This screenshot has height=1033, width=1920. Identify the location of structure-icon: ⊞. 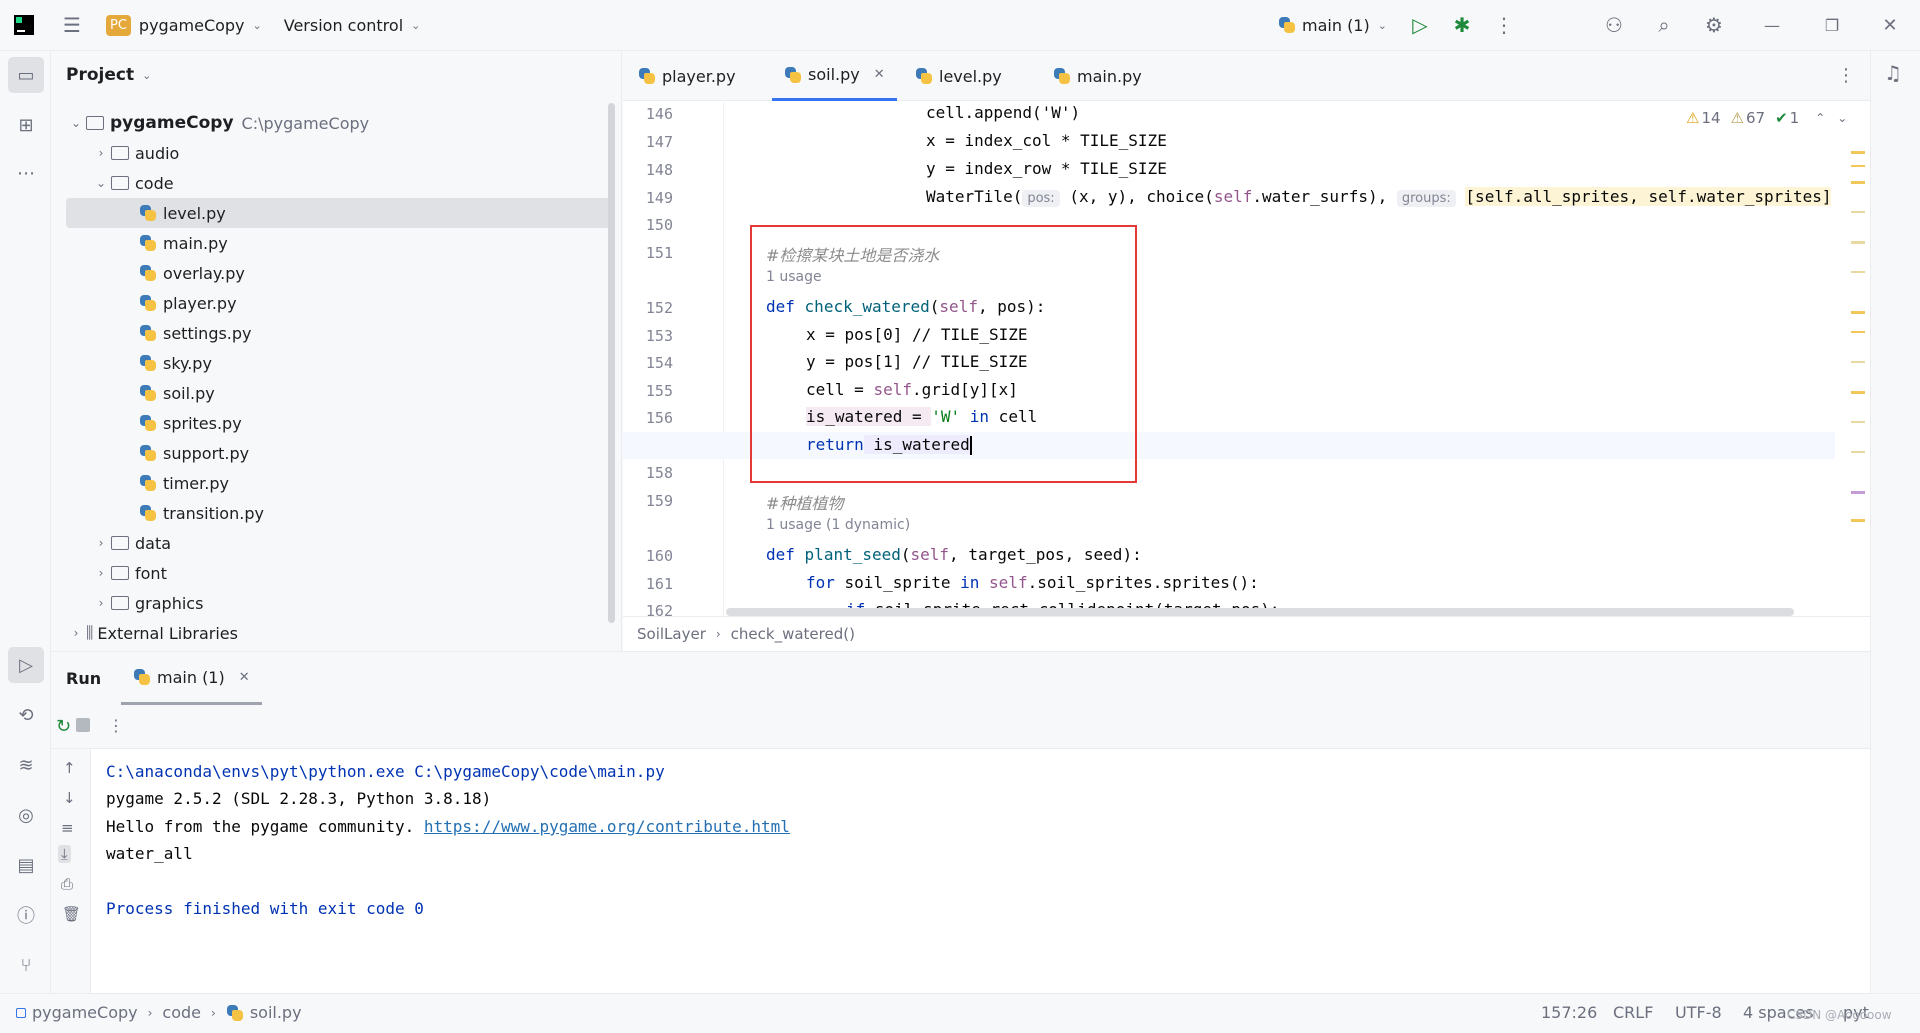
(26, 125).